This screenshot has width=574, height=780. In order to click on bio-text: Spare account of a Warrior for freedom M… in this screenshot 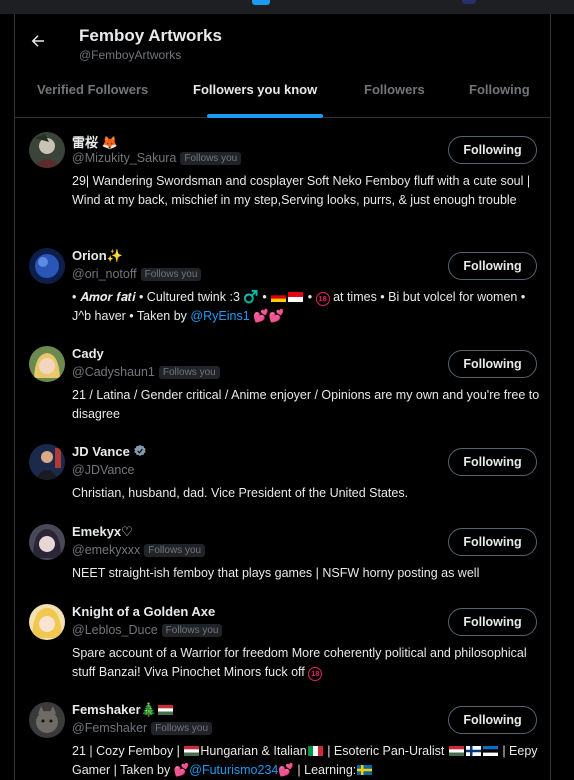, I will do `click(299, 662)`.